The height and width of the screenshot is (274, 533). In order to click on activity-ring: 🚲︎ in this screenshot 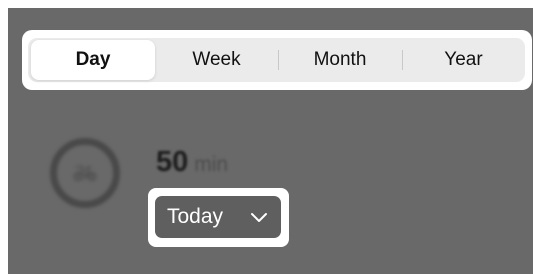, I will do `click(85, 173)`.